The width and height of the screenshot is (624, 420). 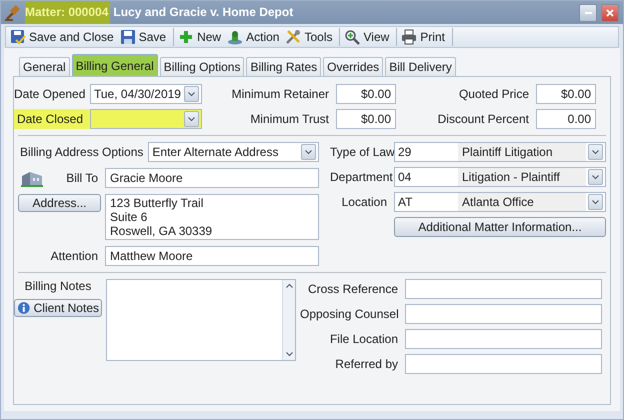 What do you see at coordinates (483, 119) in the screenshot?
I see `field-label: Discount Percent` at bounding box center [483, 119].